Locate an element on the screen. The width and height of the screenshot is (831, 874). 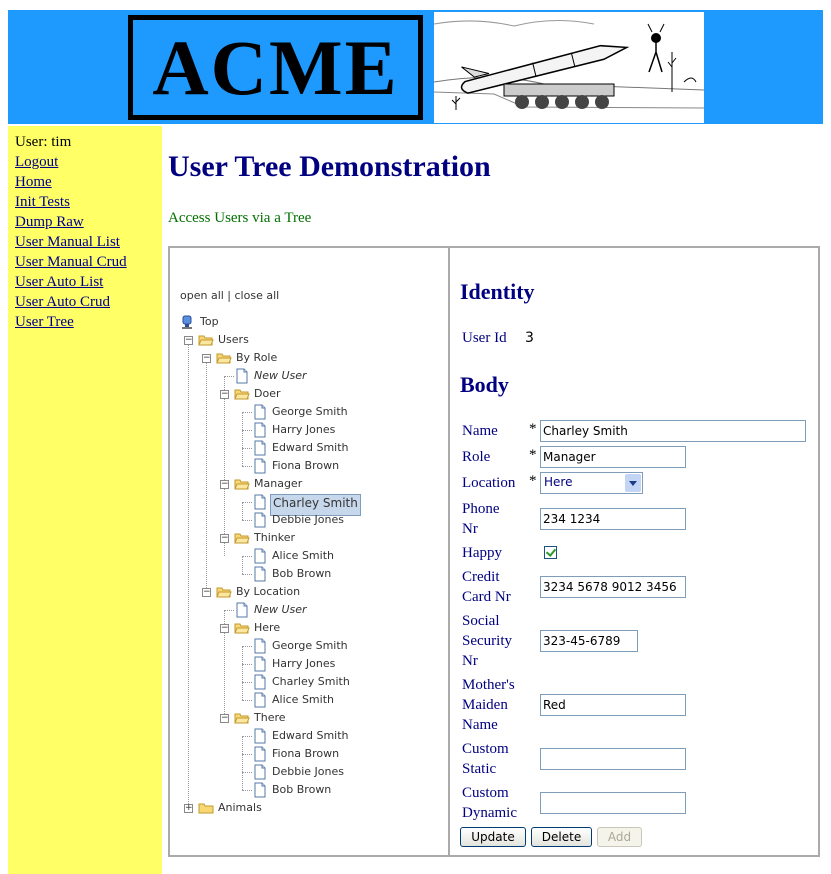
maiden-name-field: Red is located at coordinates (613, 705).